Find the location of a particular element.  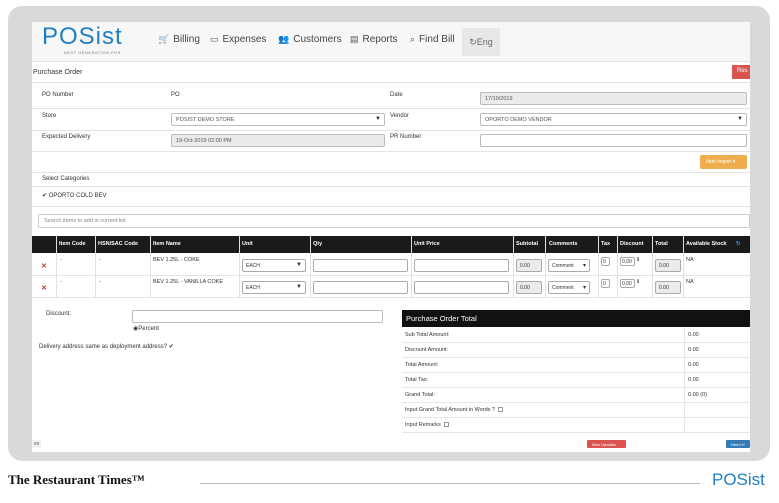

users-icon: 👥 is located at coordinates (284, 39).